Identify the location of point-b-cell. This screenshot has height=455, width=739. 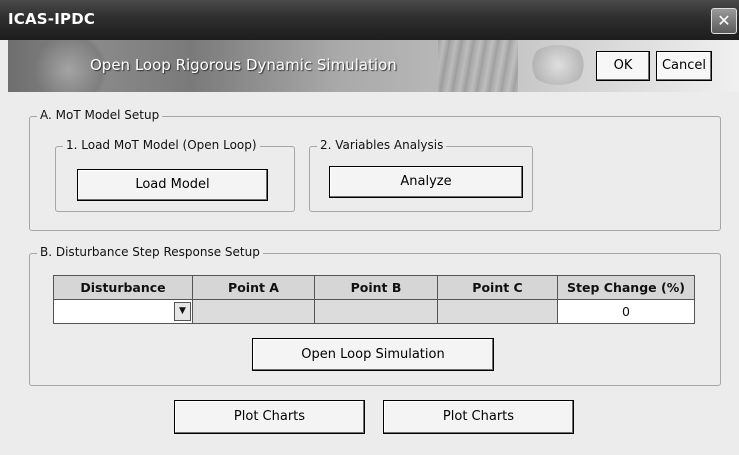
(376, 311).